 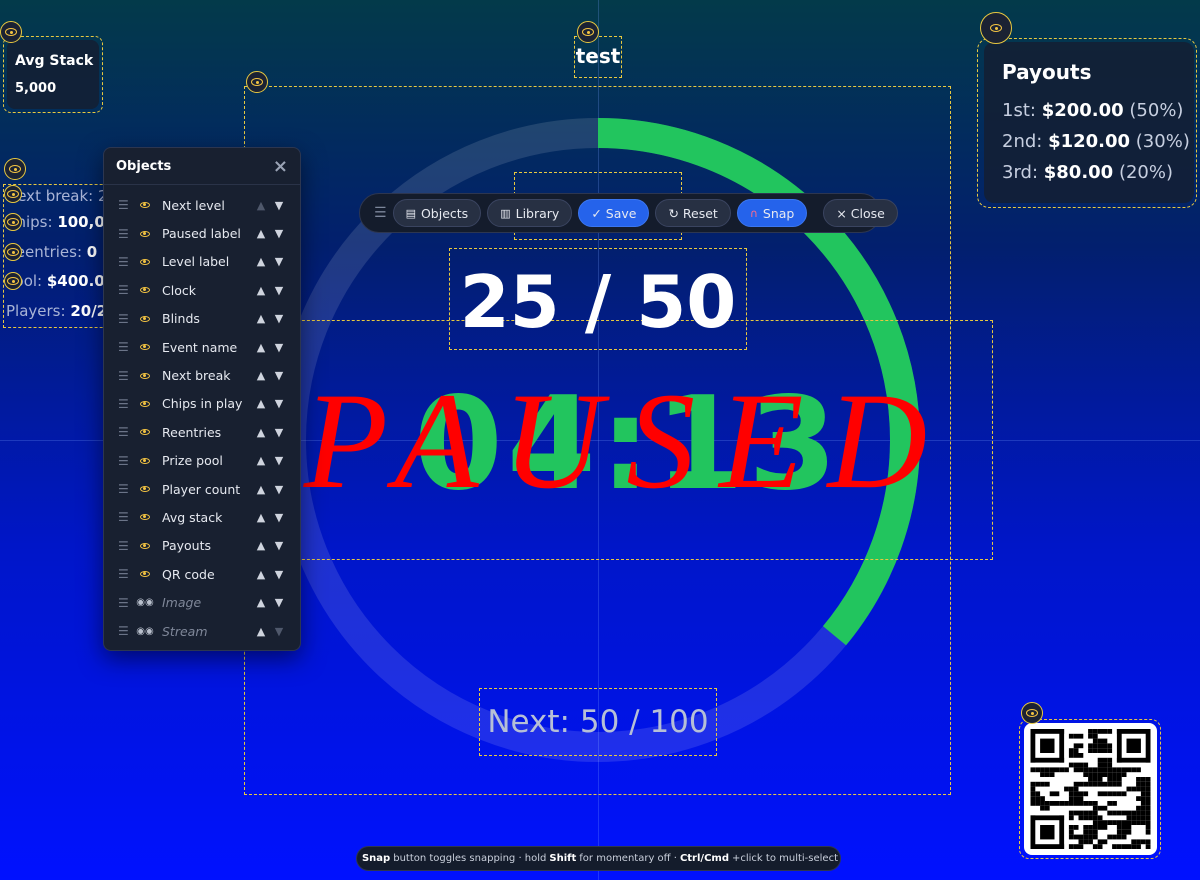 I want to click on objects-list-item: ☰ Event name ▲ ▼, so click(x=202, y=347).